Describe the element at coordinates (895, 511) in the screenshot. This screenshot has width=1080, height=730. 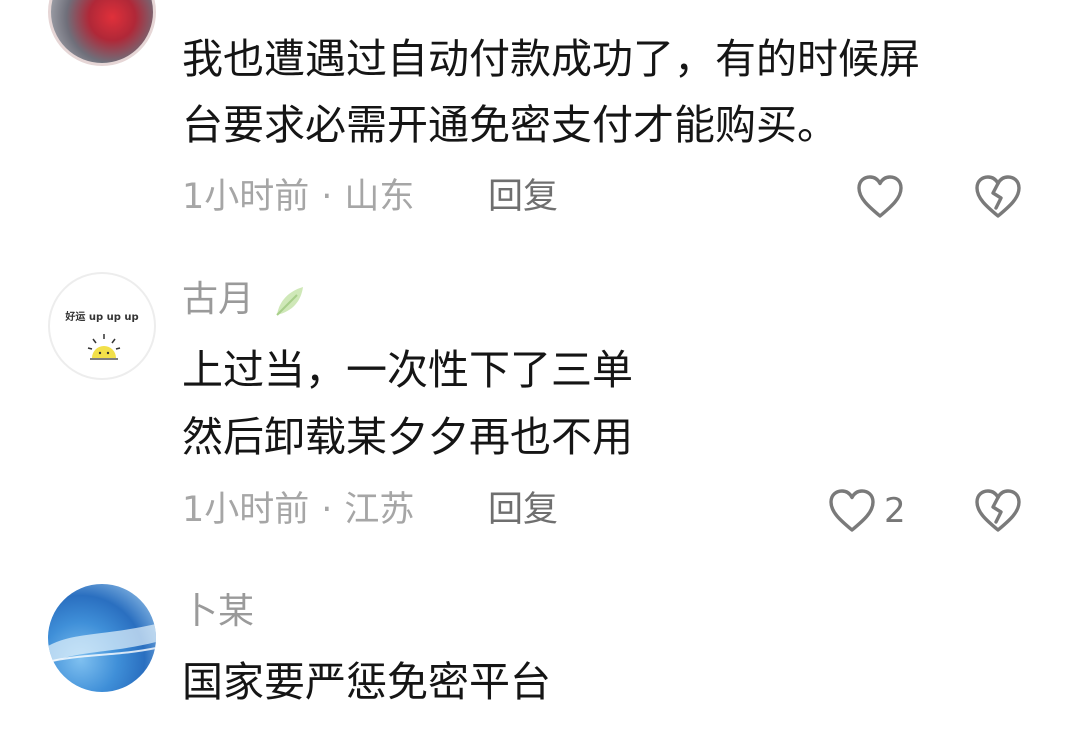
I see `like-count: 2` at that location.